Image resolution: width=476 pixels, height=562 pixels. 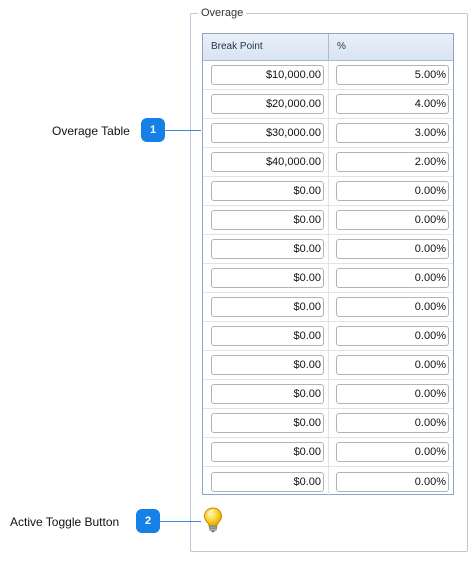 I want to click on percent-input: 3.00%, so click(x=392, y=133).